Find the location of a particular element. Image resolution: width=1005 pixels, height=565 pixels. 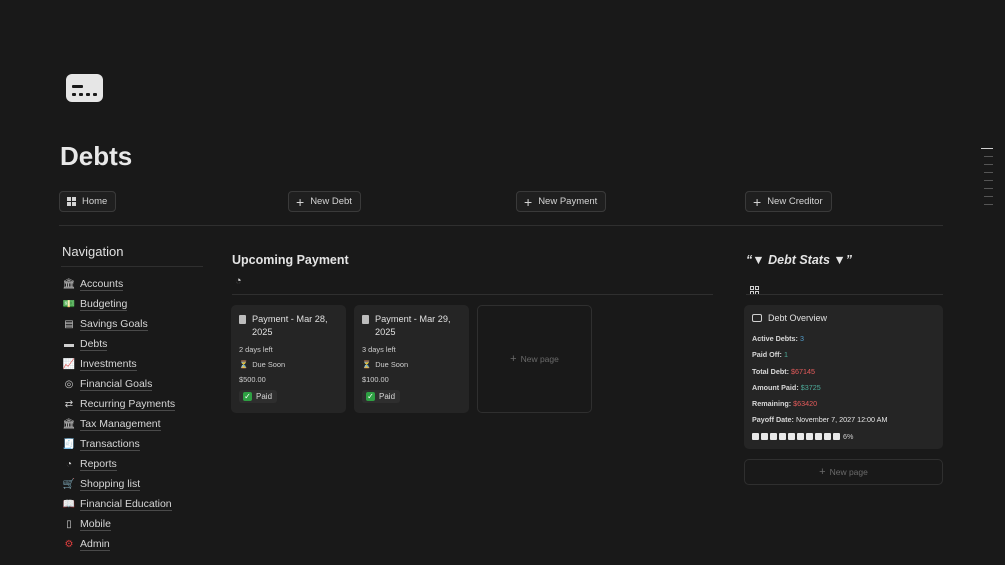

nav-item-financial-goals: ◎ Financial Goals is located at coordinates (119, 384).